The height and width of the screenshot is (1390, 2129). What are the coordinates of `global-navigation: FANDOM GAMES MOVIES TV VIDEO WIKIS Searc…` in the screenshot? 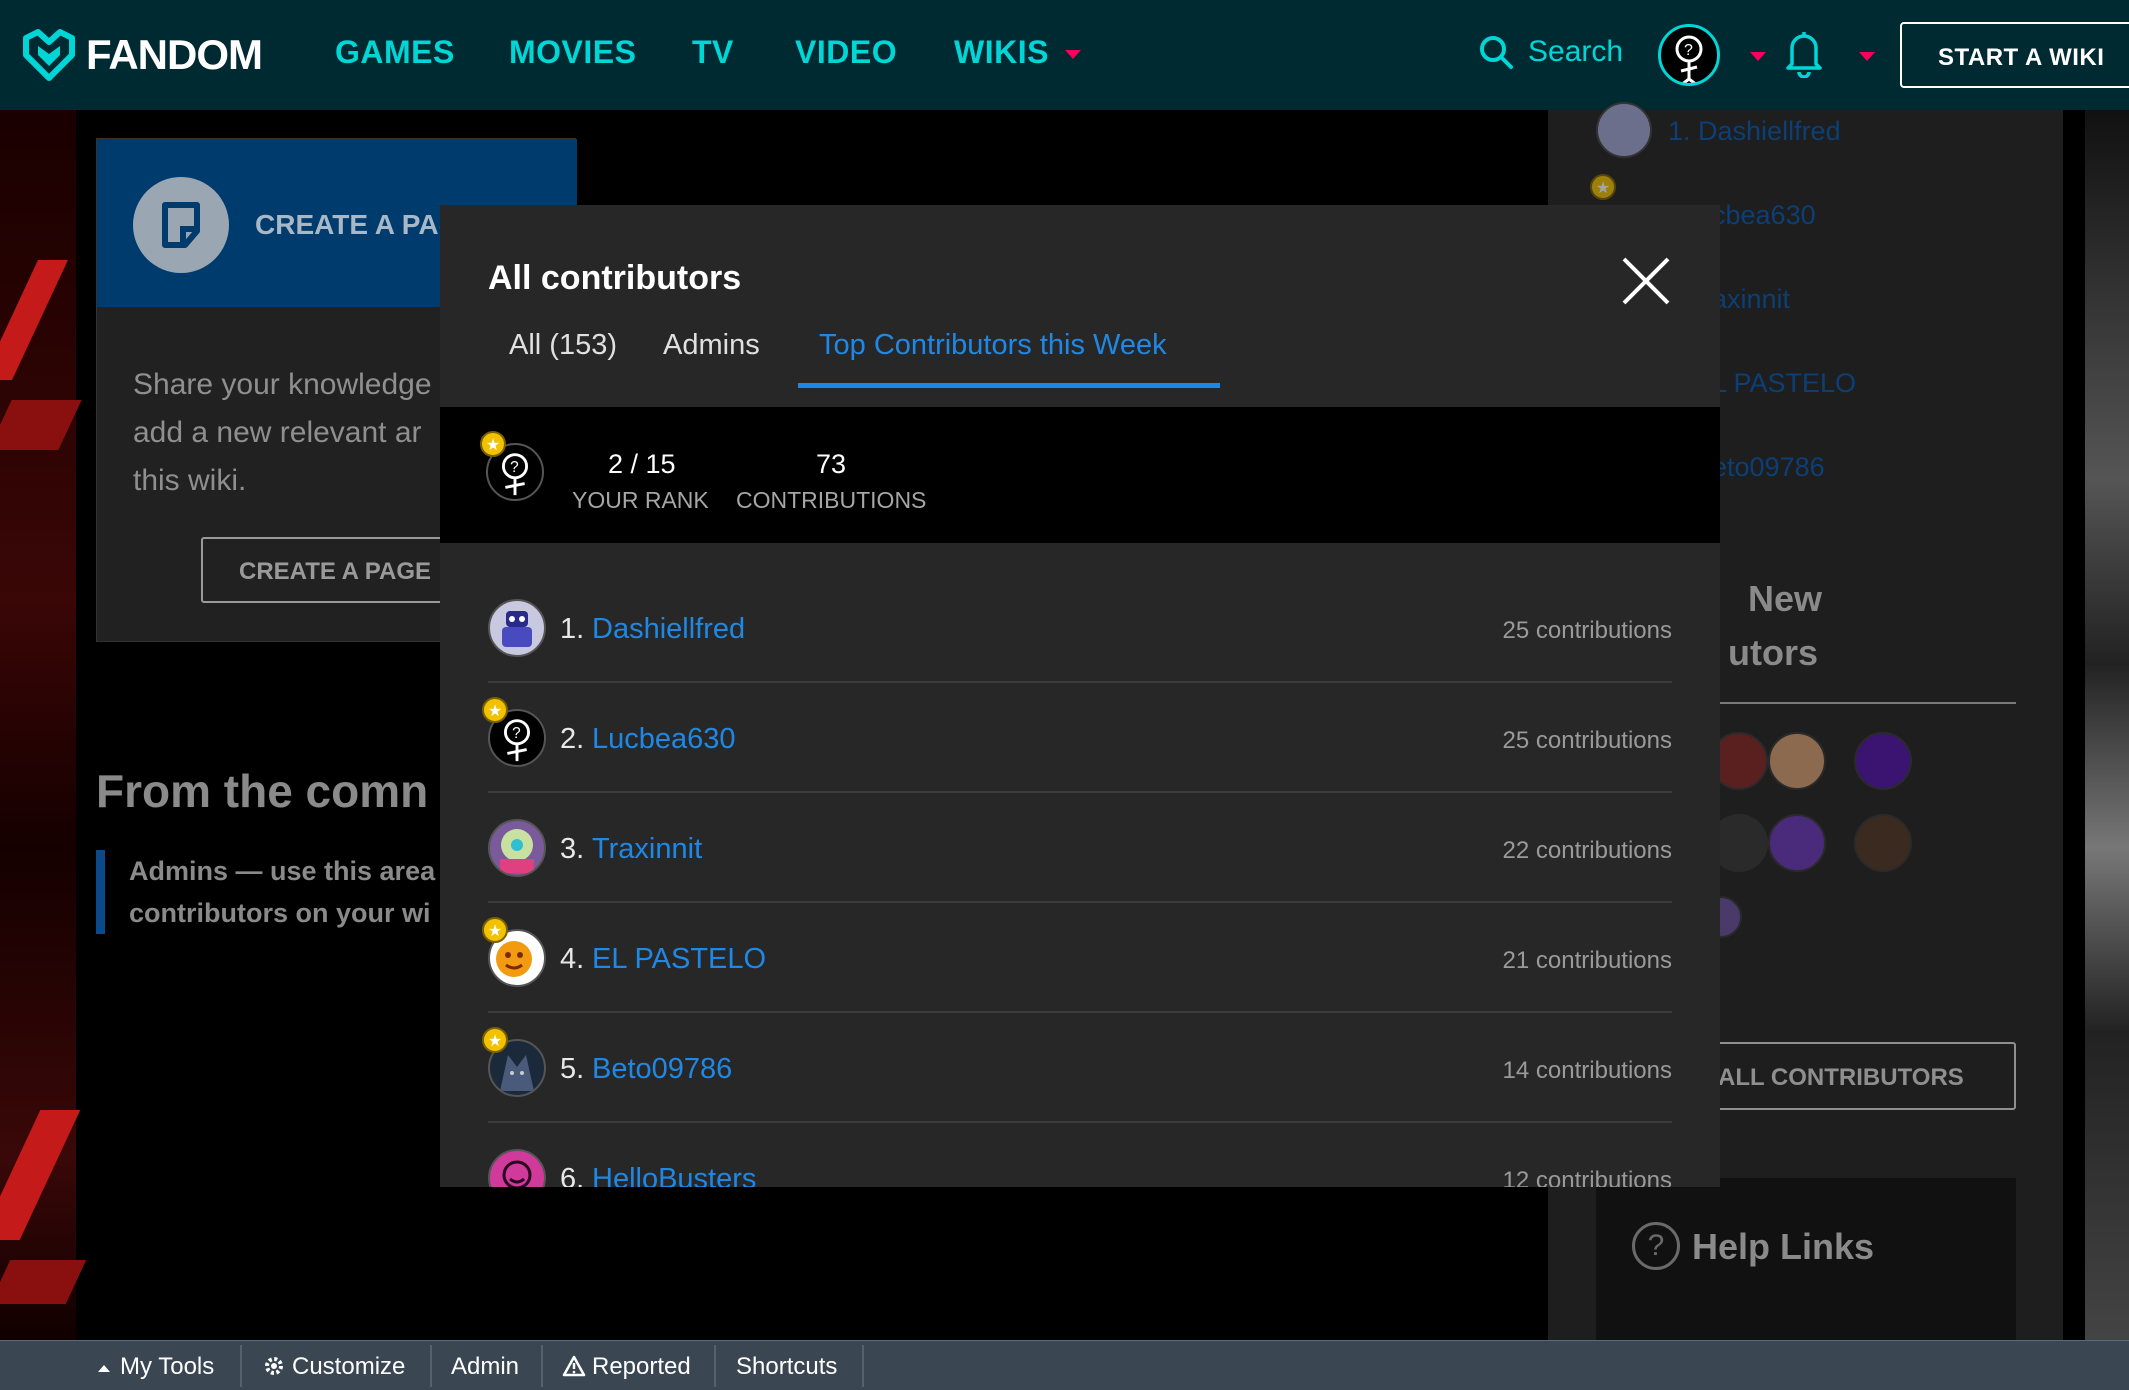 It's located at (1064, 55).